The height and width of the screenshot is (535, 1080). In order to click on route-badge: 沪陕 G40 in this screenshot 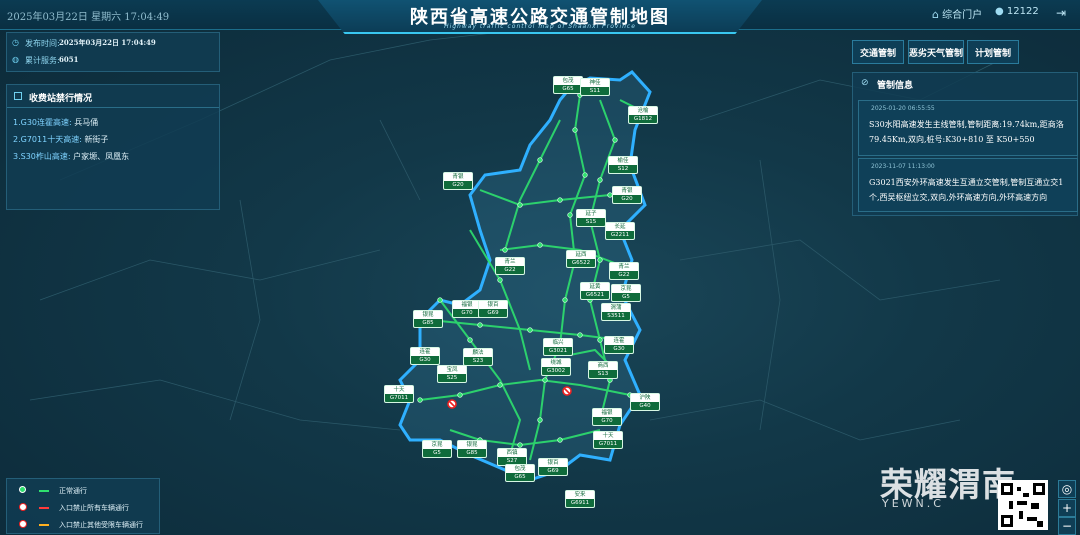, I will do `click(645, 402)`.